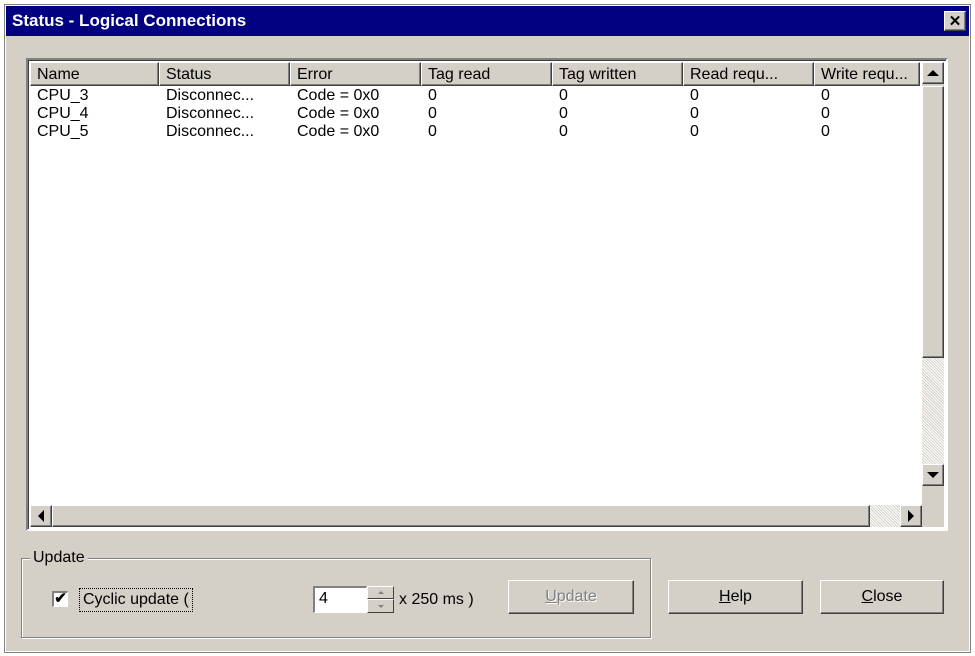  I want to click on close-icon: ✕, so click(955, 21).